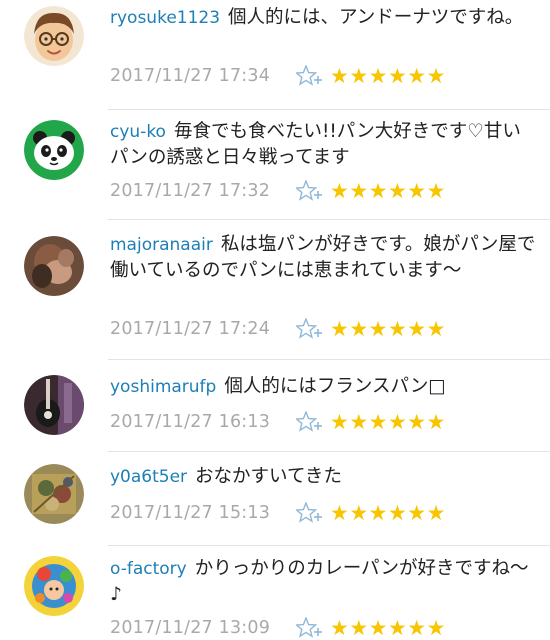 This screenshot has height=640, width=550. Describe the element at coordinates (278, 76) in the screenshot. I see `comment-meta: 2017/11/27 17:34 ★★★★★★` at that location.